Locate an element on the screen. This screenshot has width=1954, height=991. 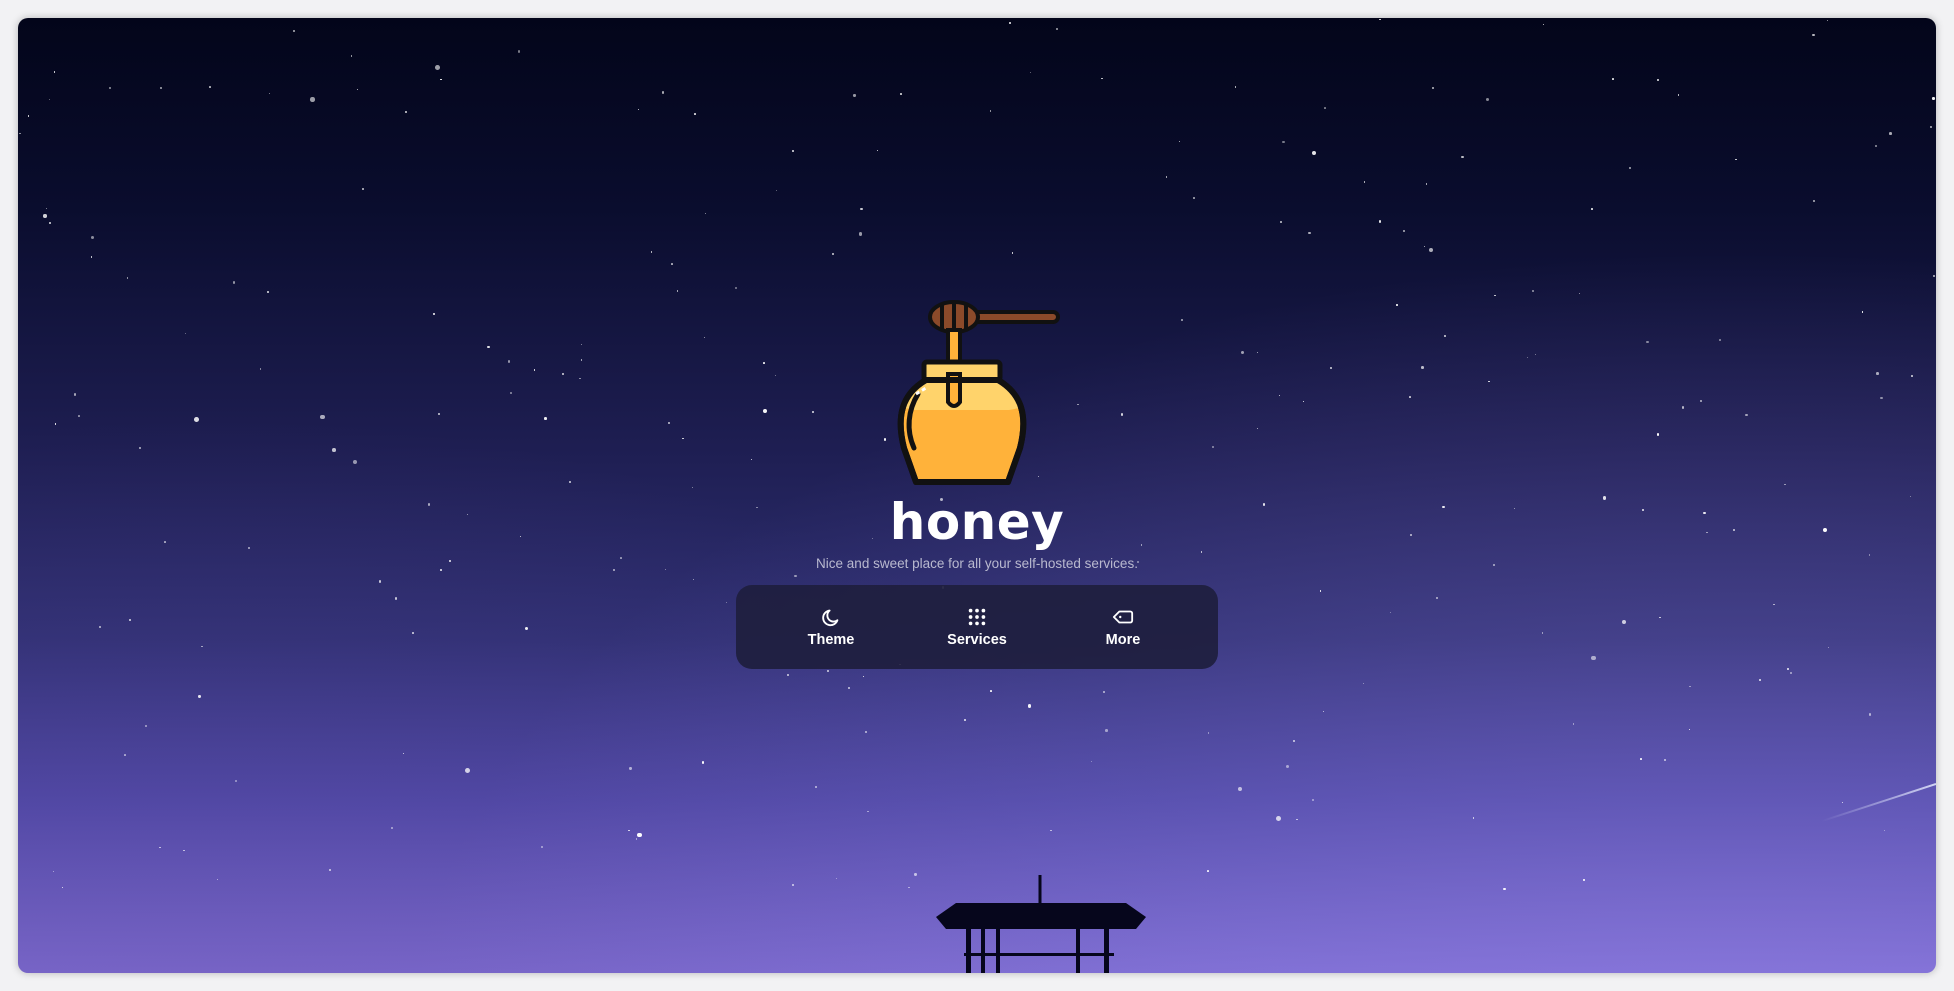
tag-icon is located at coordinates (1123, 617).